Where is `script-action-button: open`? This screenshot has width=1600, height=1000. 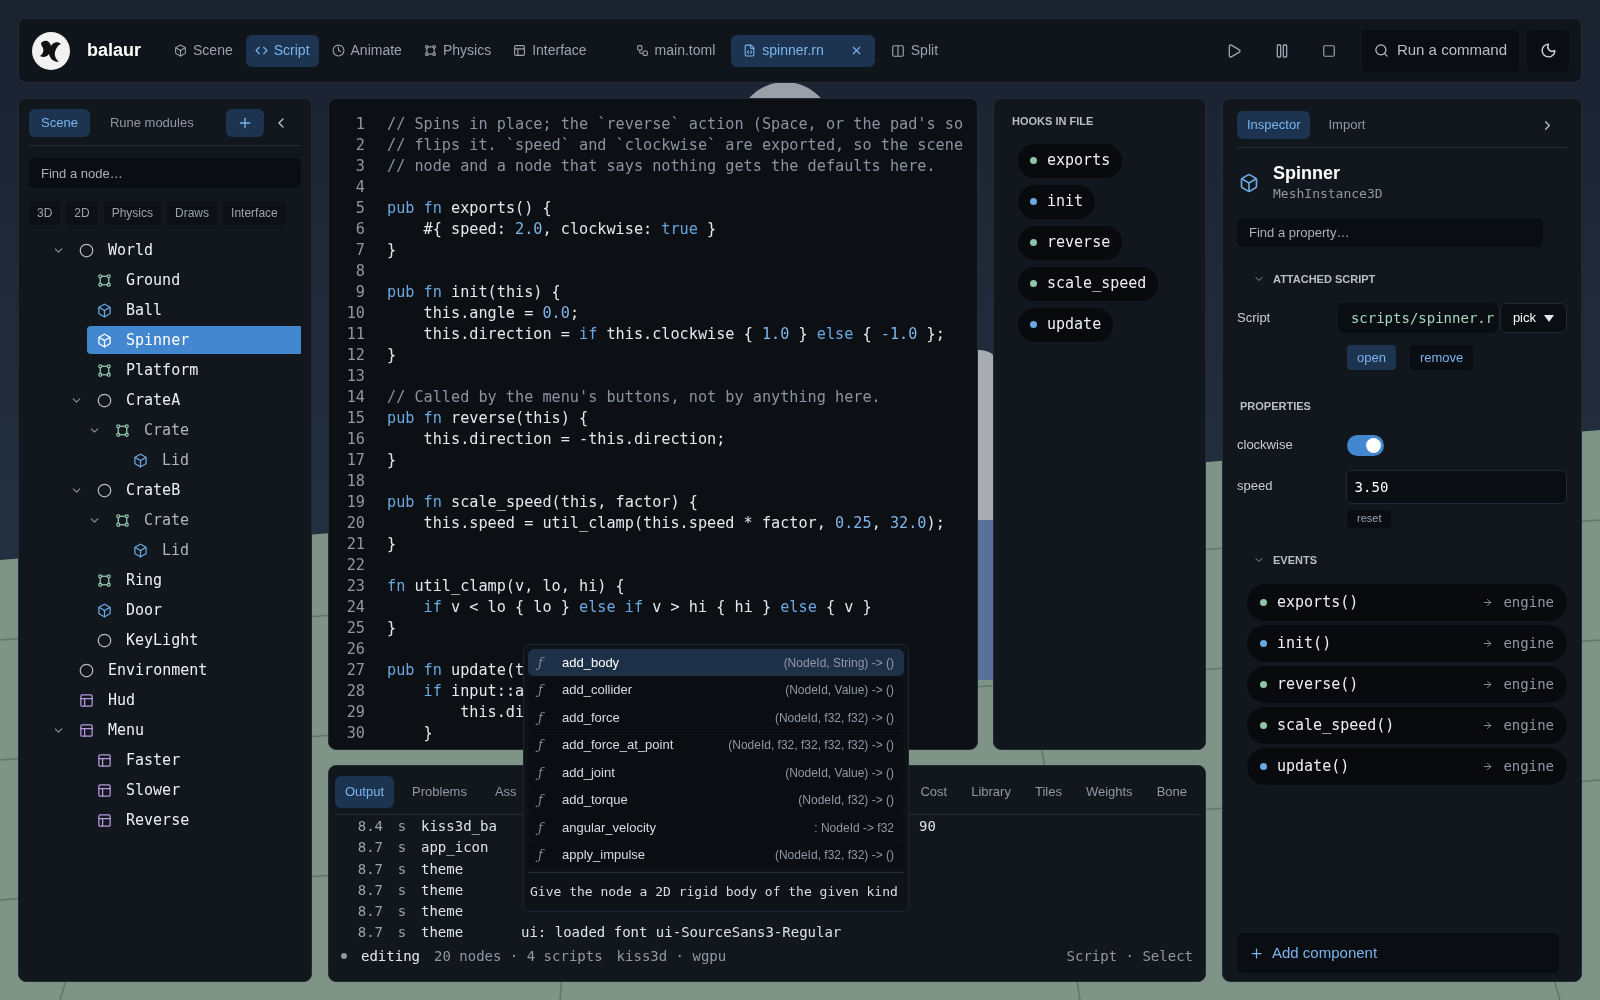 script-action-button: open is located at coordinates (1371, 357).